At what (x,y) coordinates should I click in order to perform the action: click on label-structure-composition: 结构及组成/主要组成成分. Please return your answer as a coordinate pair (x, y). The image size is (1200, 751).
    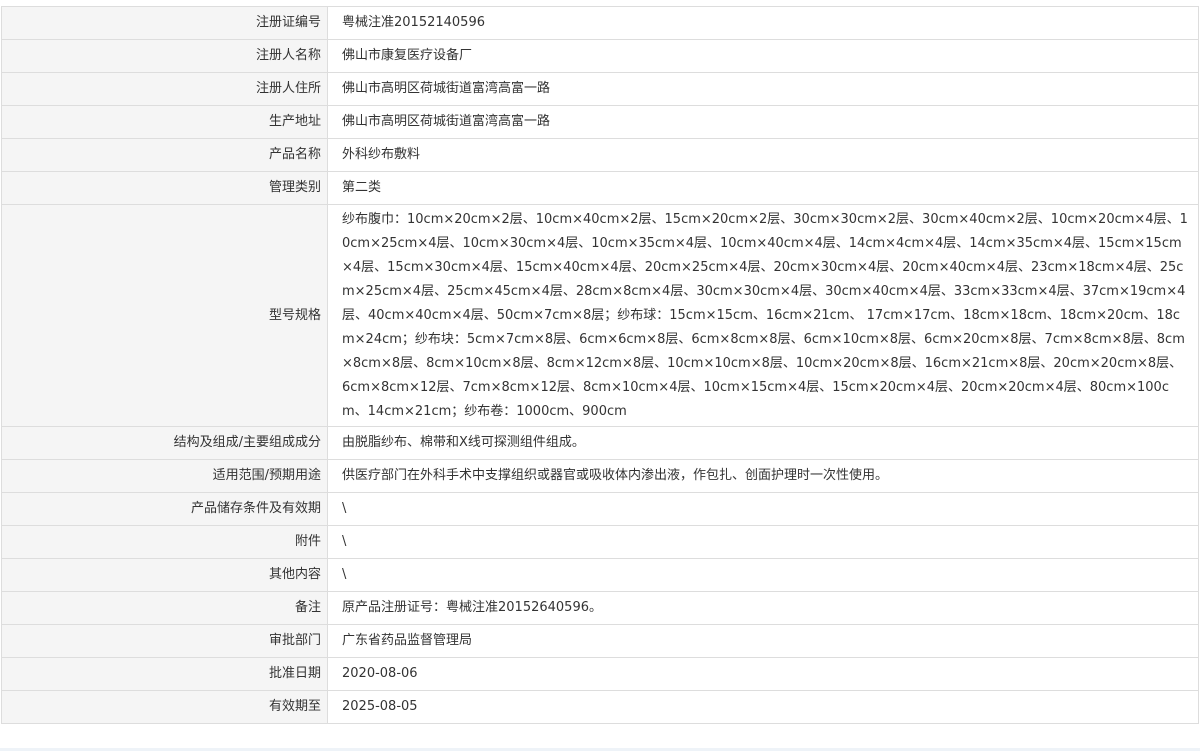
    Looking at the image, I should click on (164, 443).